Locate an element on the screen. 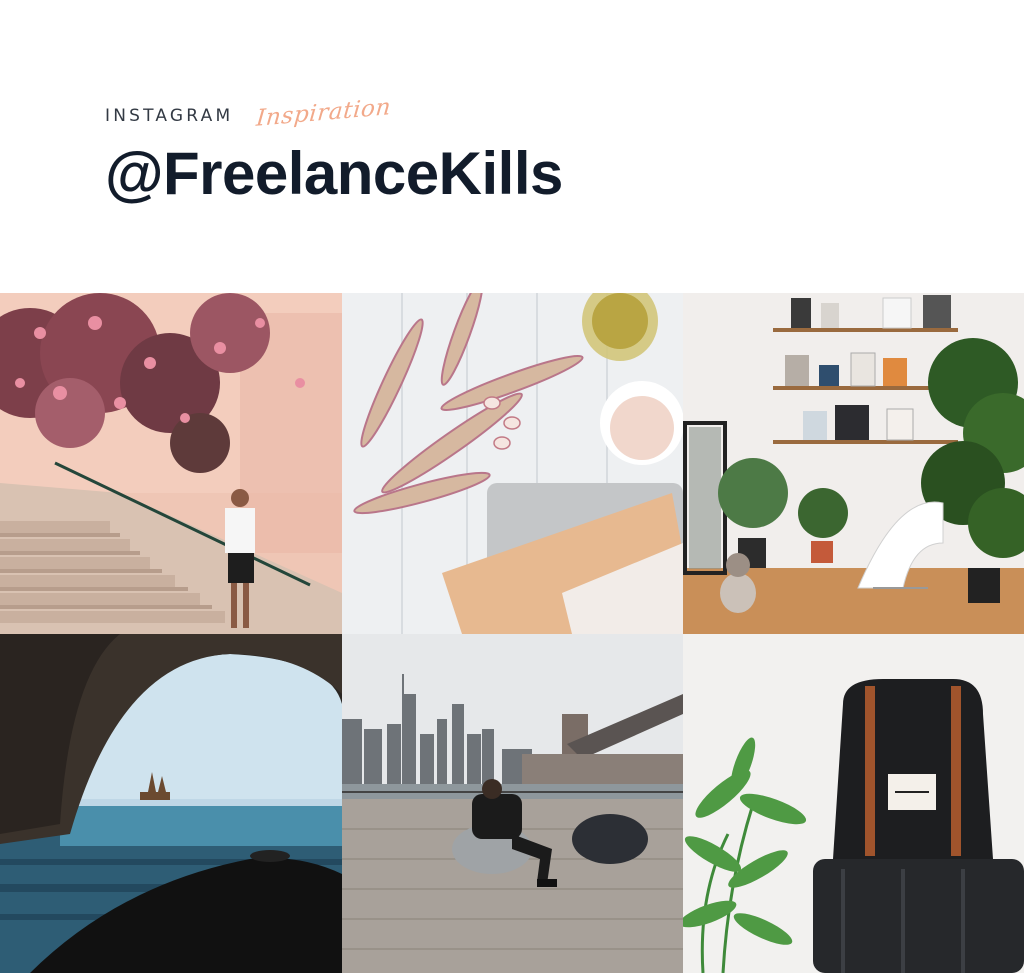 The image size is (1024, 973). photo-shelves-plants-cat is located at coordinates (853, 463).